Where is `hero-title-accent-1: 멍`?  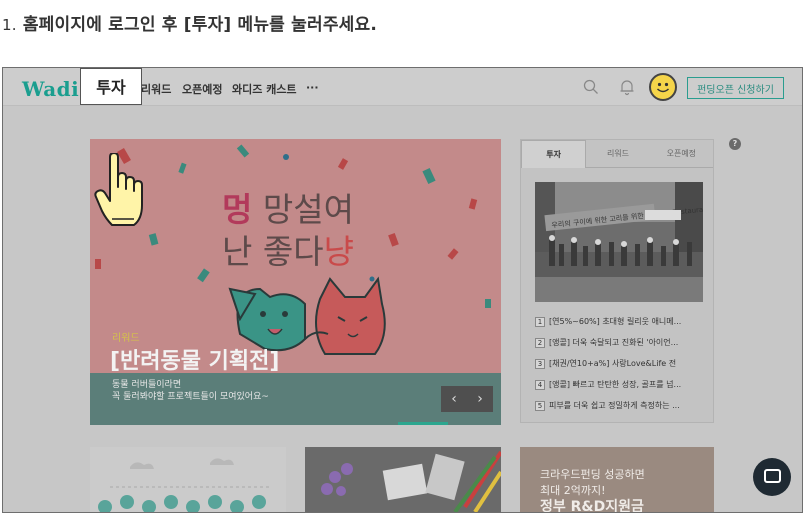 hero-title-accent-1: 멍 is located at coordinates (237, 209).